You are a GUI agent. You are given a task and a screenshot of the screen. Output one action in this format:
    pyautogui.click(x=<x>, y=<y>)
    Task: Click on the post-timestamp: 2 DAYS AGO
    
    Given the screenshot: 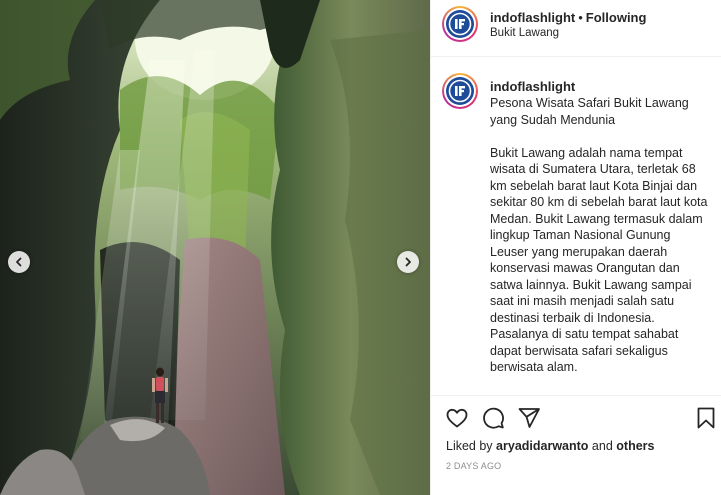 What is the action you would take?
    pyautogui.click(x=473, y=466)
    